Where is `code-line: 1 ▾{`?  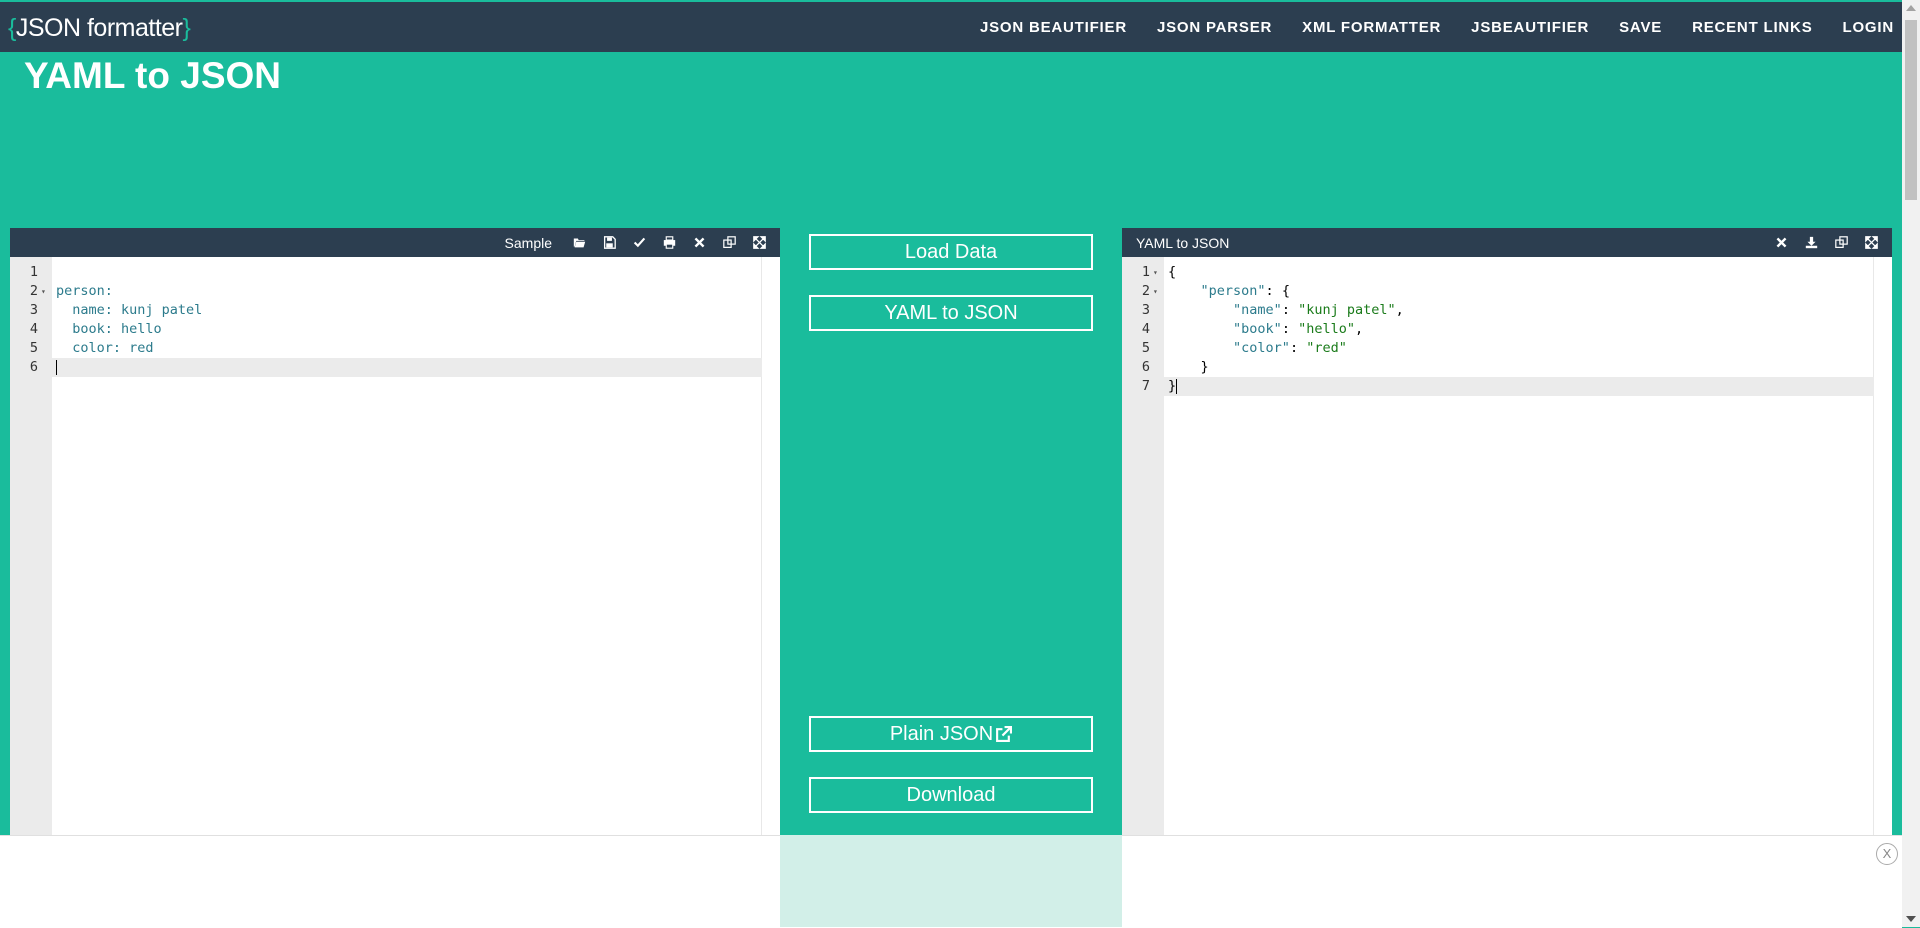
code-line: 1 ▾{ is located at coordinates (1159, 272).